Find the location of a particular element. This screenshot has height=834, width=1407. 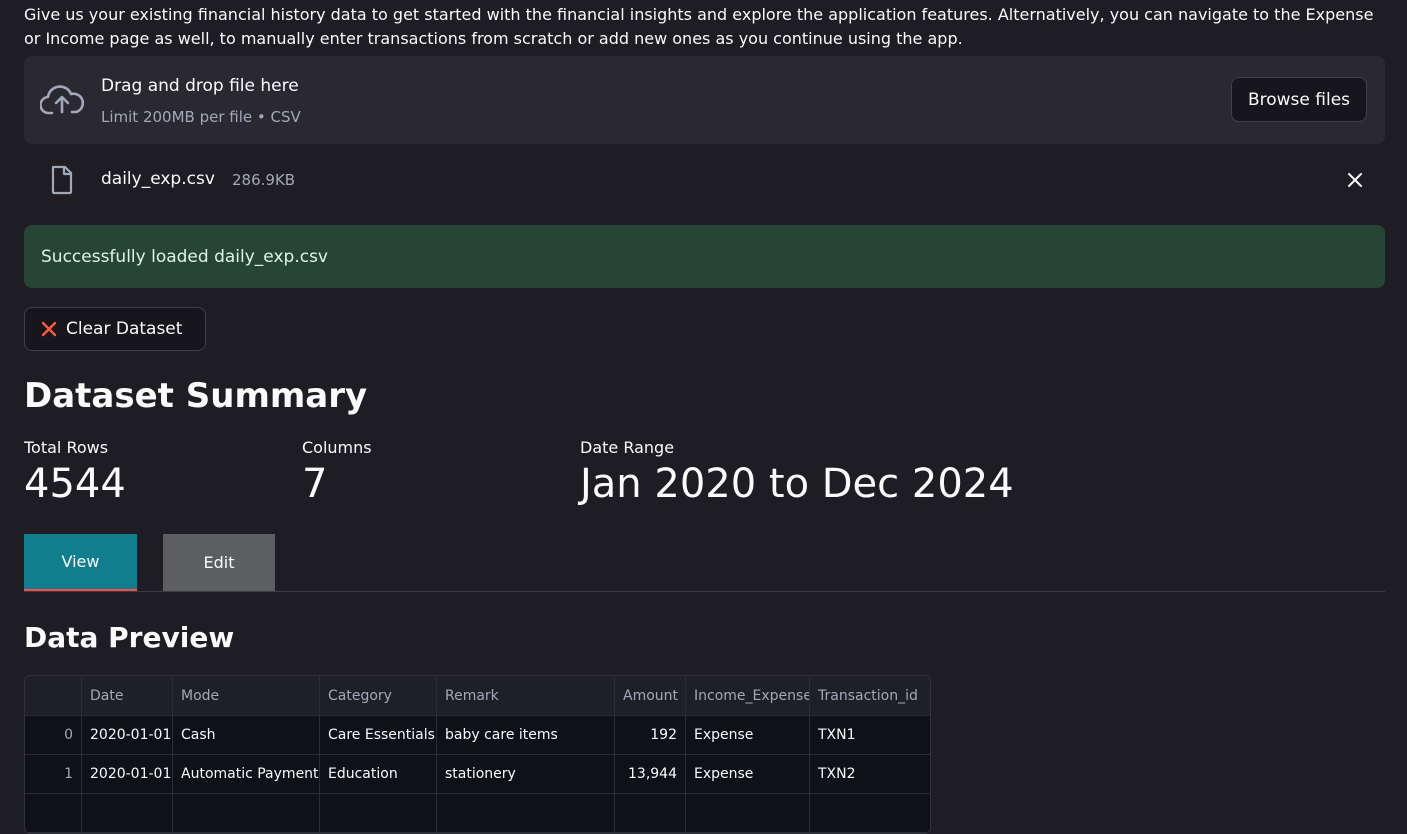

table-cell: Care Essentials is located at coordinates (378, 735).